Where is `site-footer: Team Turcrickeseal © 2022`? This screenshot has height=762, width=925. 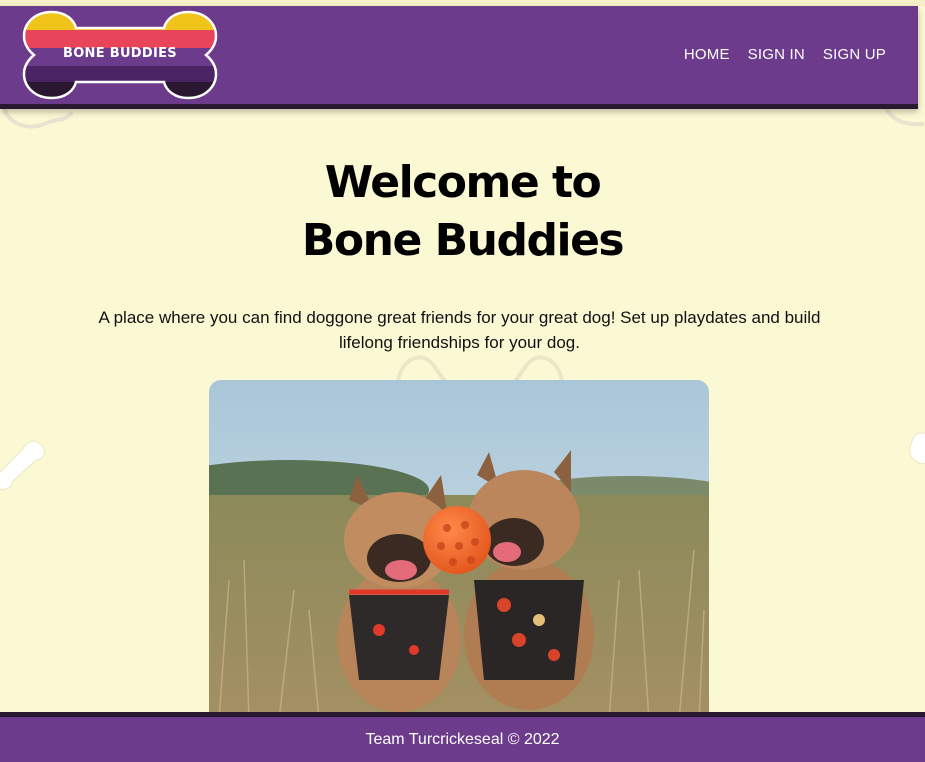 site-footer: Team Turcrickeseal © 2022 is located at coordinates (462, 737).